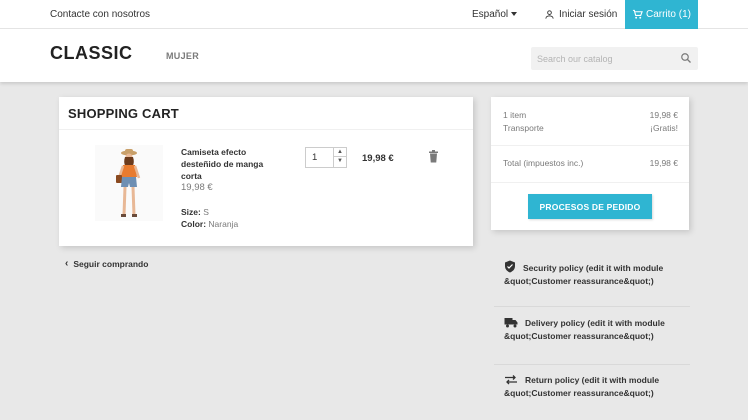  What do you see at coordinates (543, 163) in the screenshot?
I see `total-label: Total (impuestos inc.)` at bounding box center [543, 163].